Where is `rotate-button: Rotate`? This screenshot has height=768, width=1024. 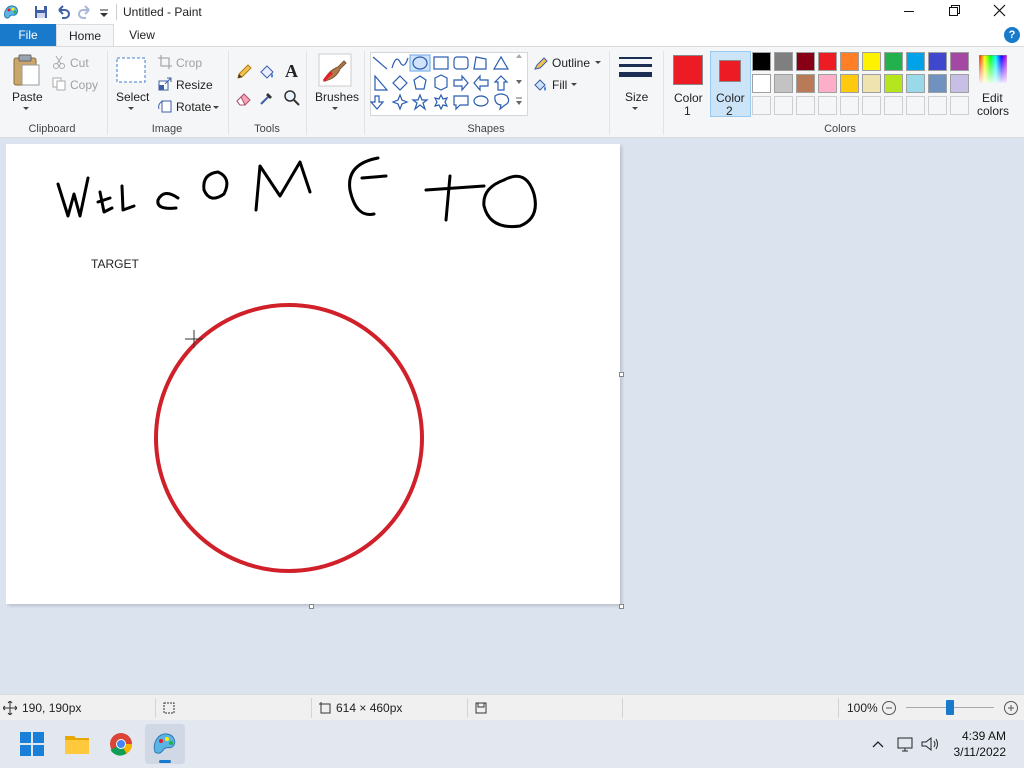 rotate-button: Rotate is located at coordinates (193, 107).